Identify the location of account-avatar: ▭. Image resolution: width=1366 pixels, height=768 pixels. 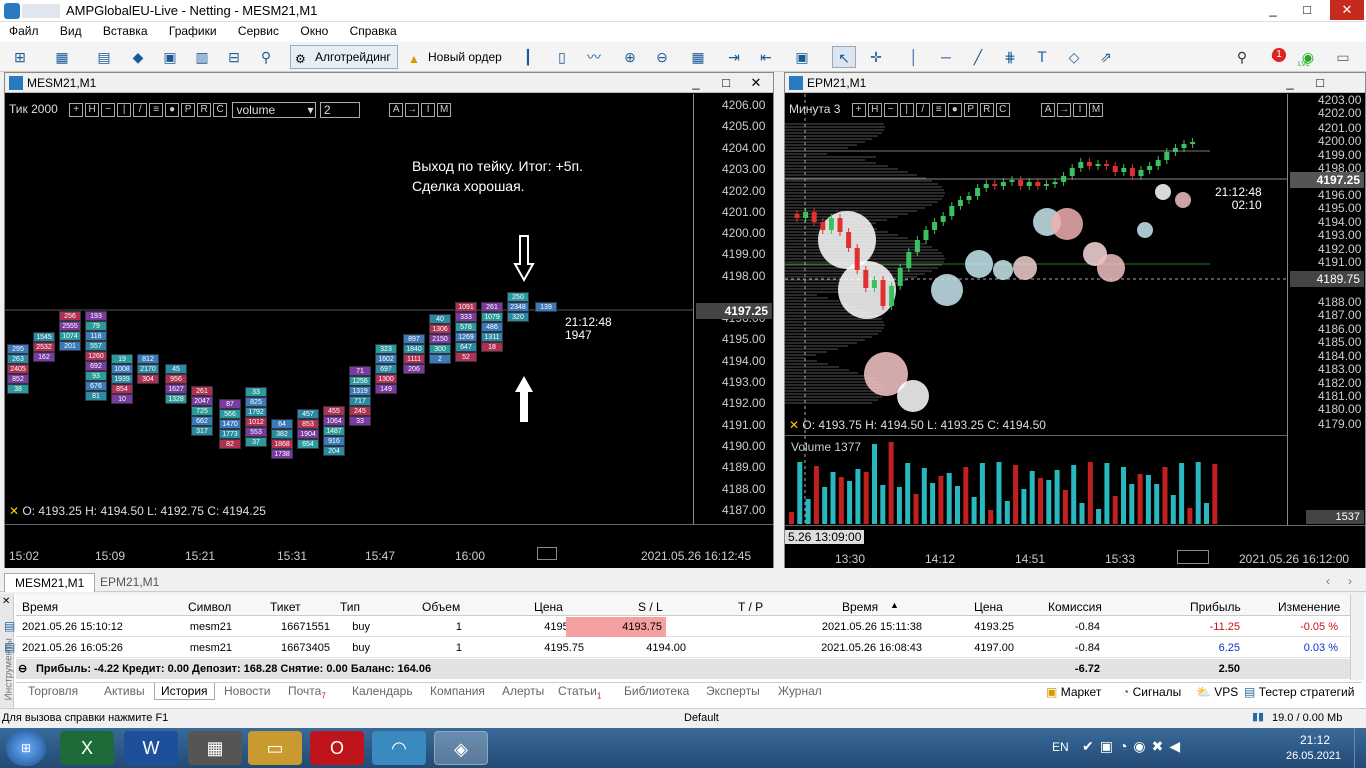
(1343, 57).